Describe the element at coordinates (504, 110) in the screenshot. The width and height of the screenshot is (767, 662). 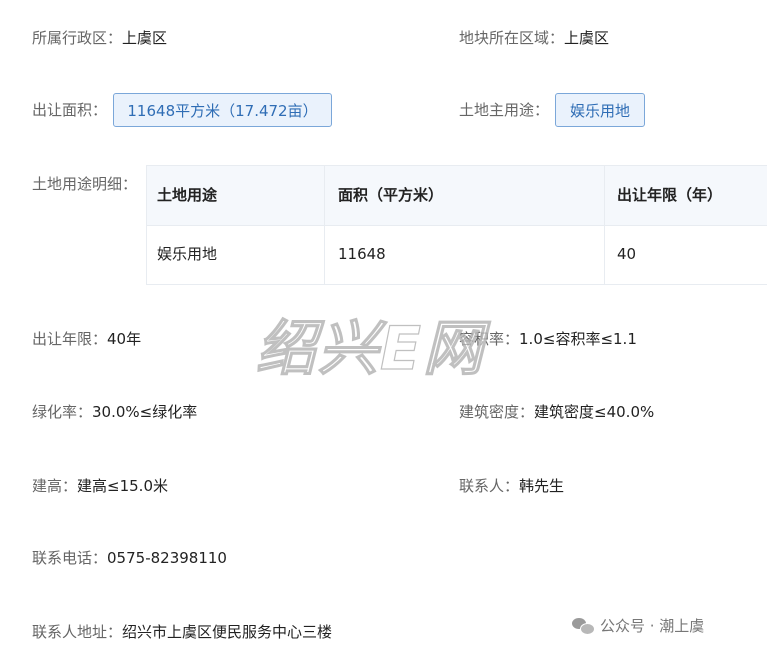
I see `main-use-label: 土地主用途：` at that location.